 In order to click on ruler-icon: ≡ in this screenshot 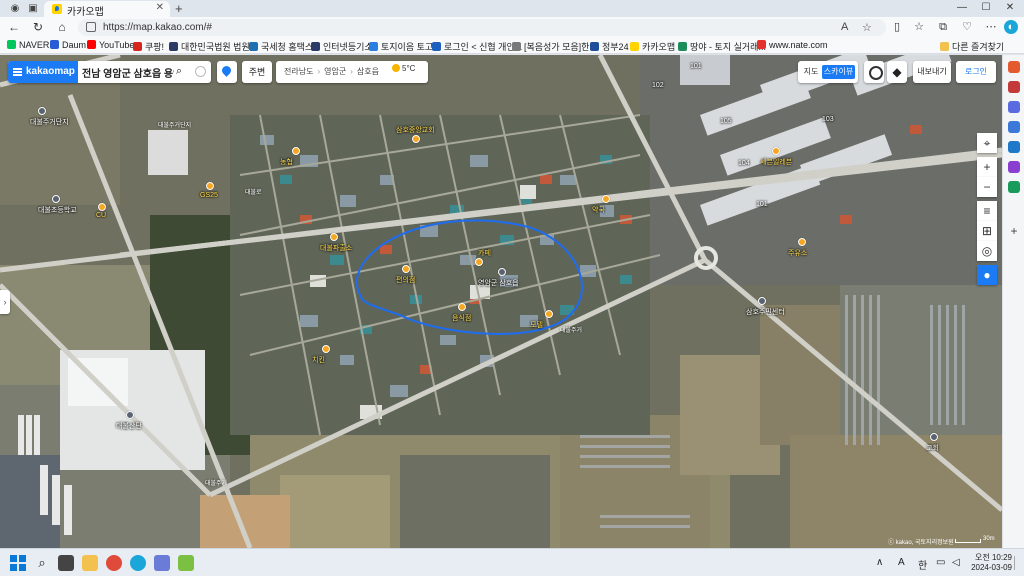, I will do `click(987, 211)`.